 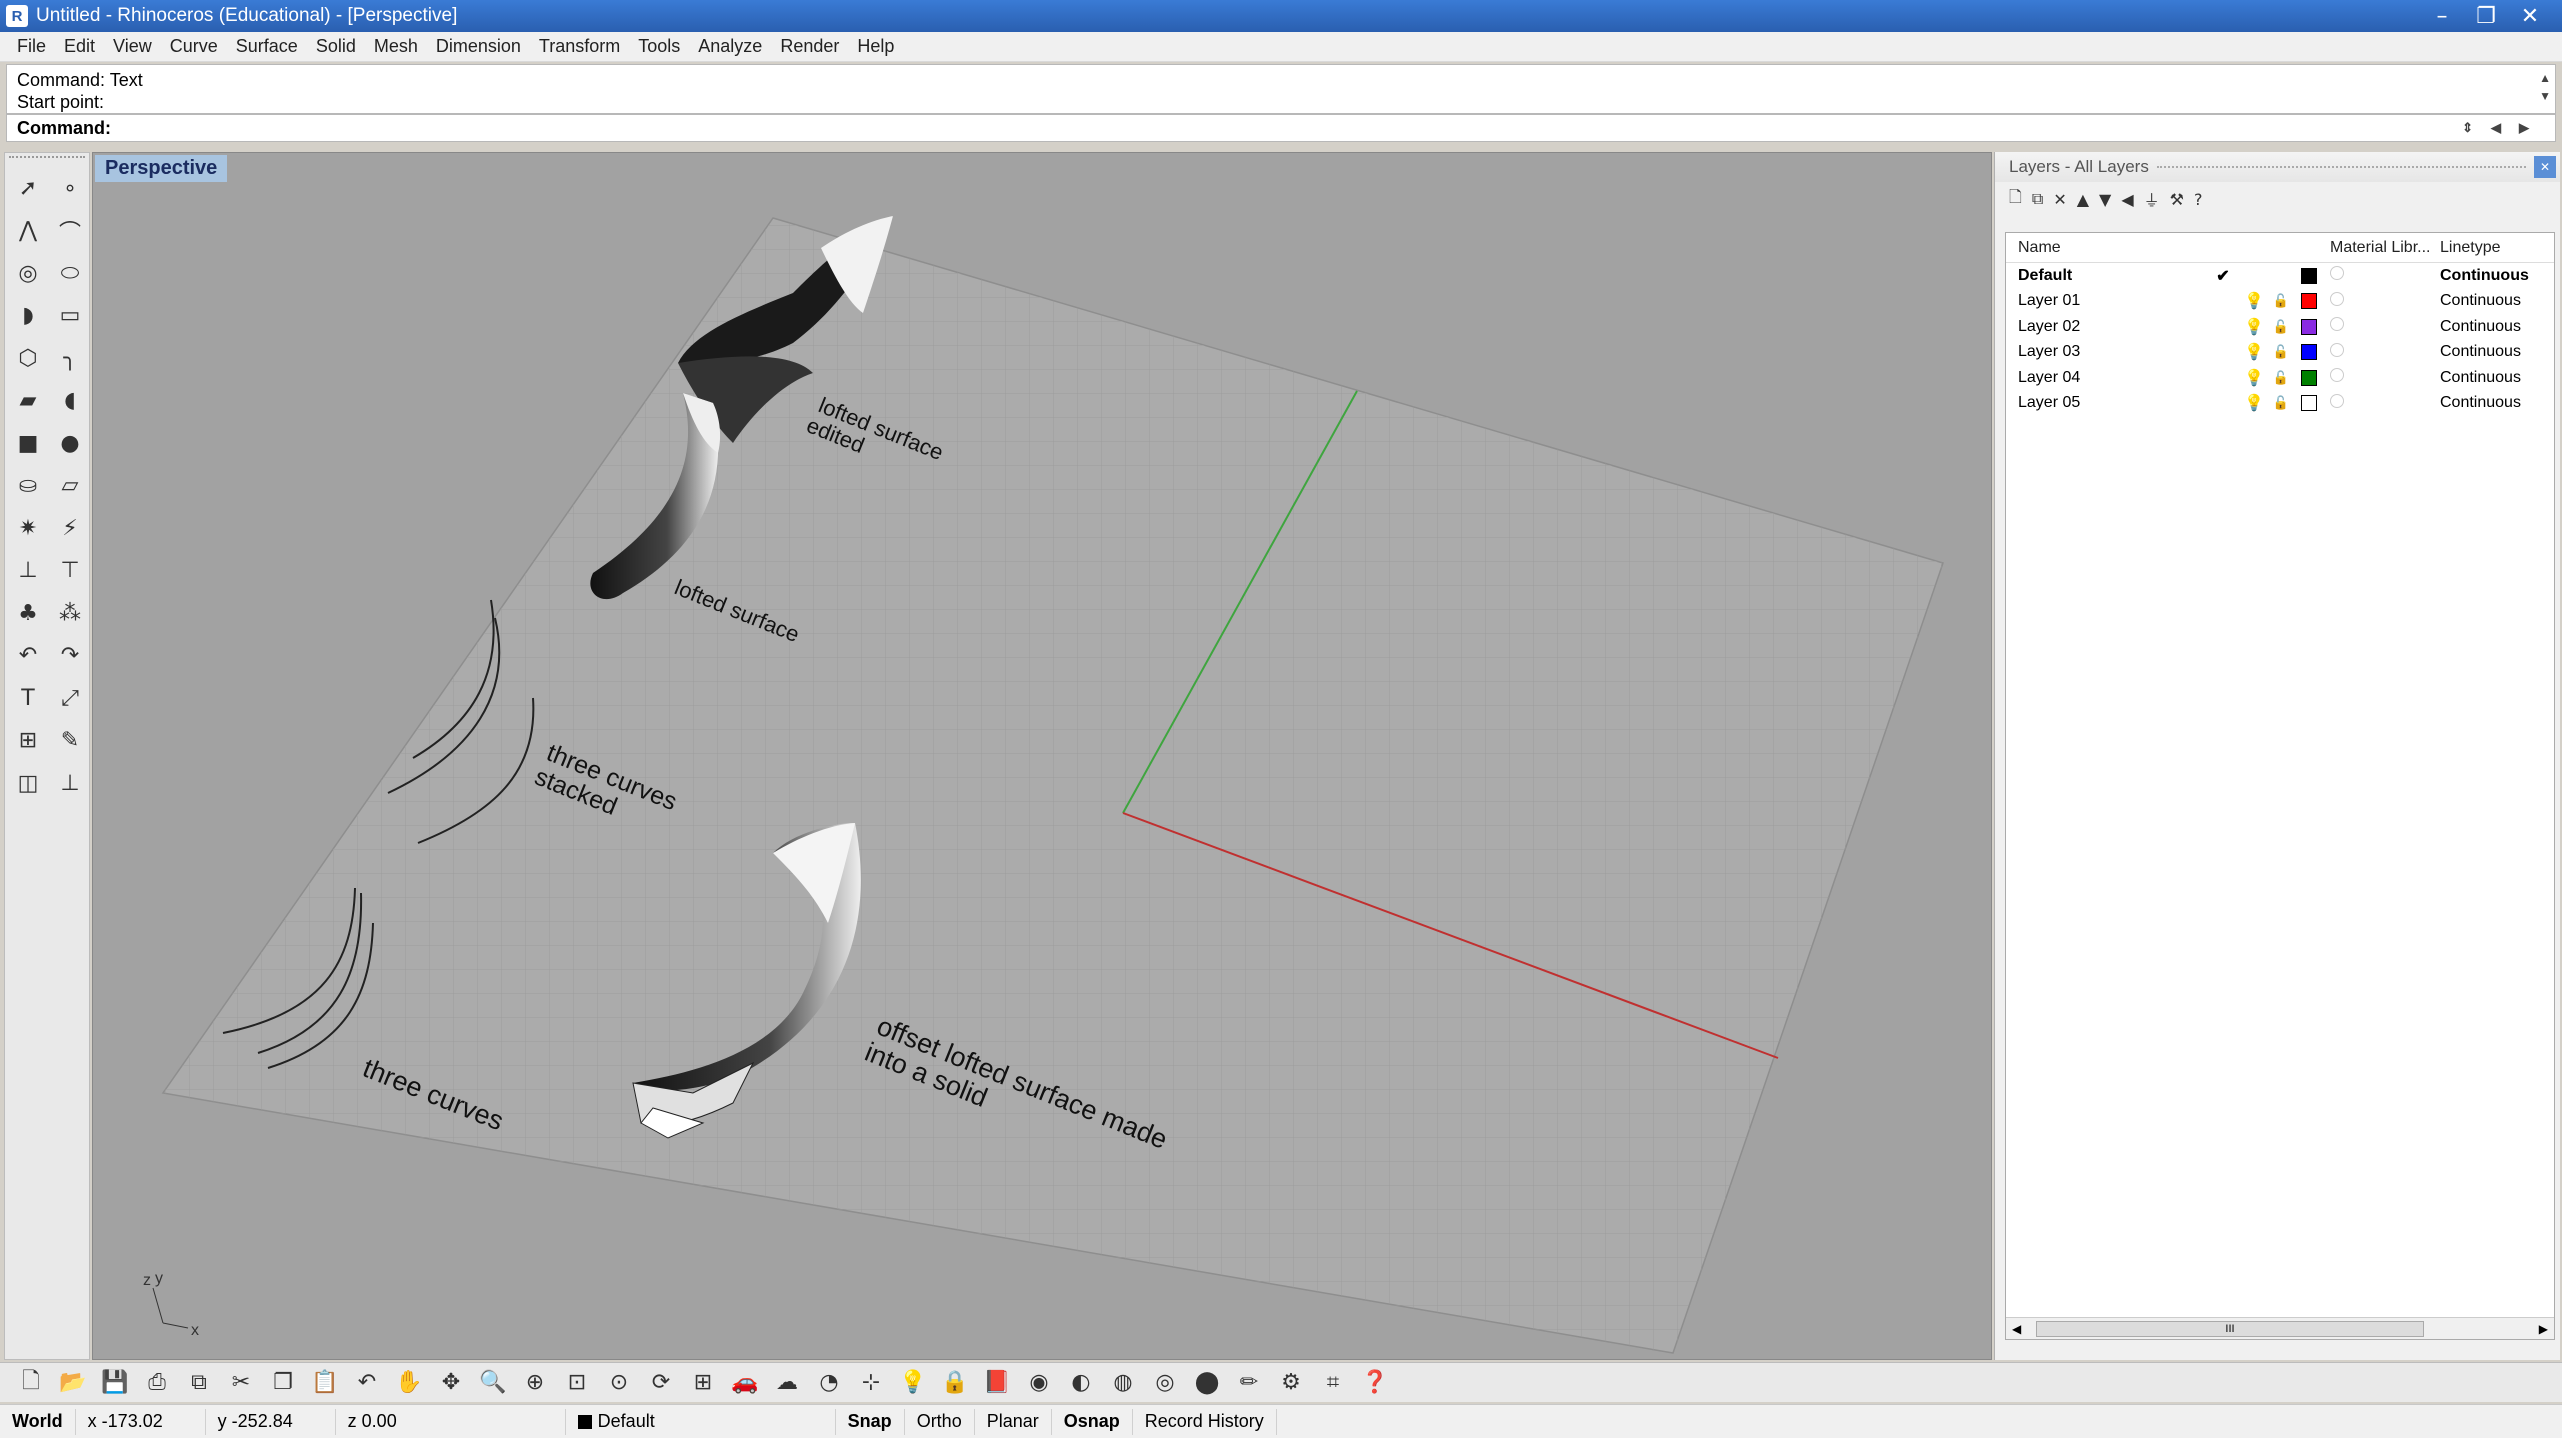 What do you see at coordinates (701, 1421) in the screenshot?
I see `current-layer: Default` at bounding box center [701, 1421].